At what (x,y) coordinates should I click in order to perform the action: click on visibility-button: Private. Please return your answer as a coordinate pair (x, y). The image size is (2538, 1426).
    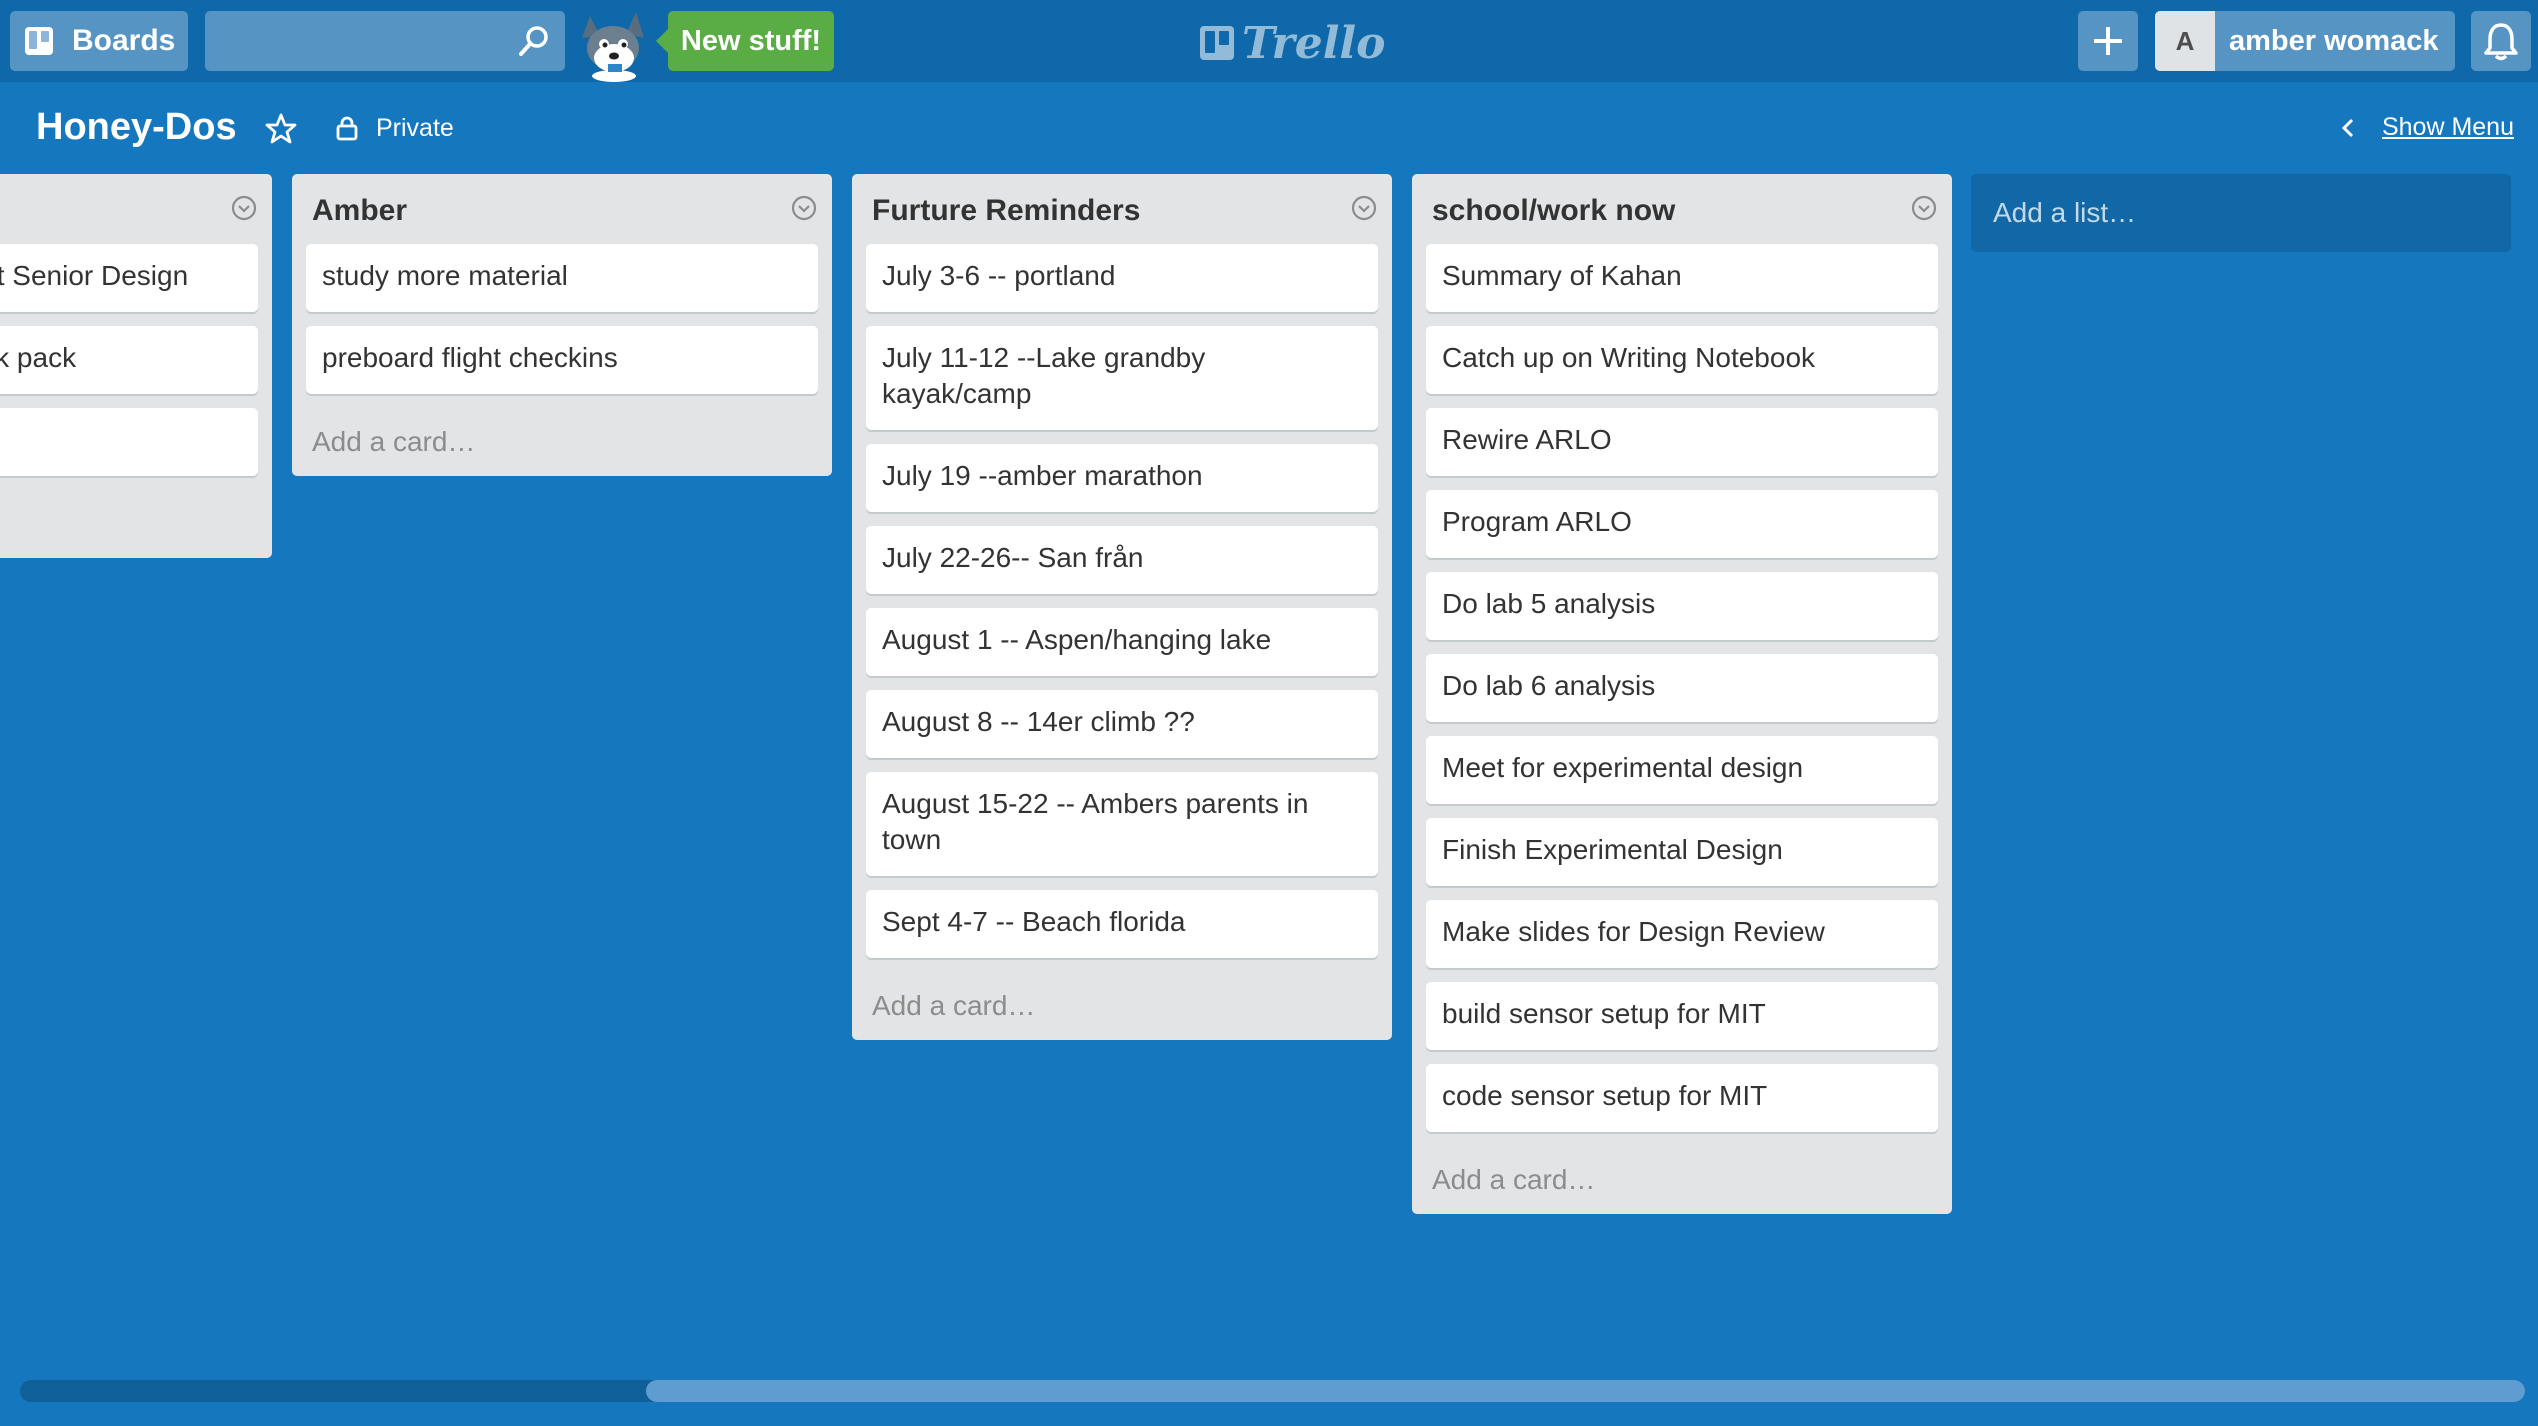
    Looking at the image, I should click on (394, 128).